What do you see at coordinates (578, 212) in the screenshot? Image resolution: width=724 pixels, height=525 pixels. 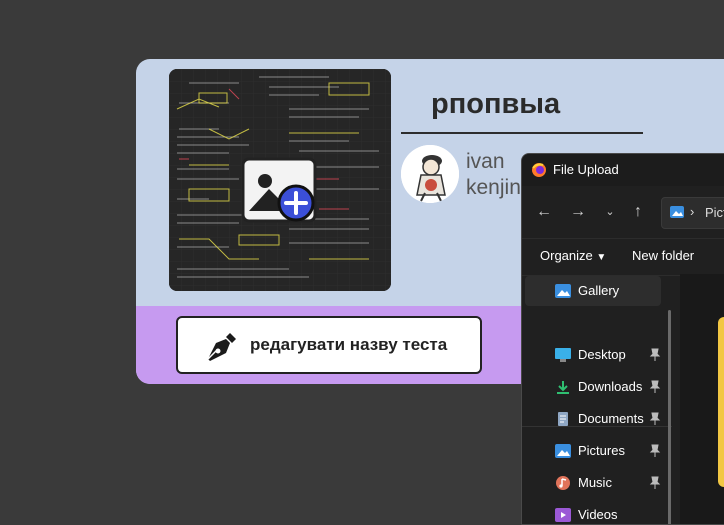 I see `forward-arrow-icon: →` at bounding box center [578, 212].